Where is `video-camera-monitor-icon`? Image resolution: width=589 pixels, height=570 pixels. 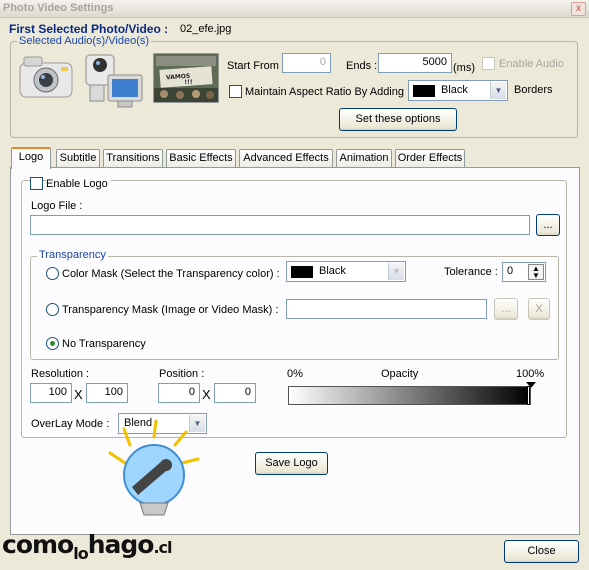 video-camera-monitor-icon is located at coordinates (114, 81).